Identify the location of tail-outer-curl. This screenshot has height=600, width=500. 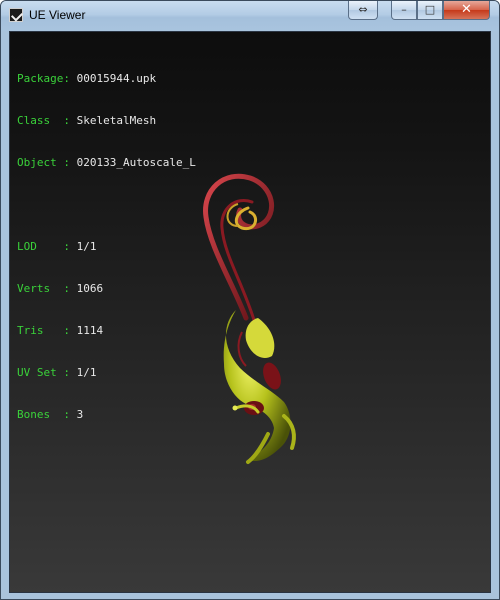
(238, 247).